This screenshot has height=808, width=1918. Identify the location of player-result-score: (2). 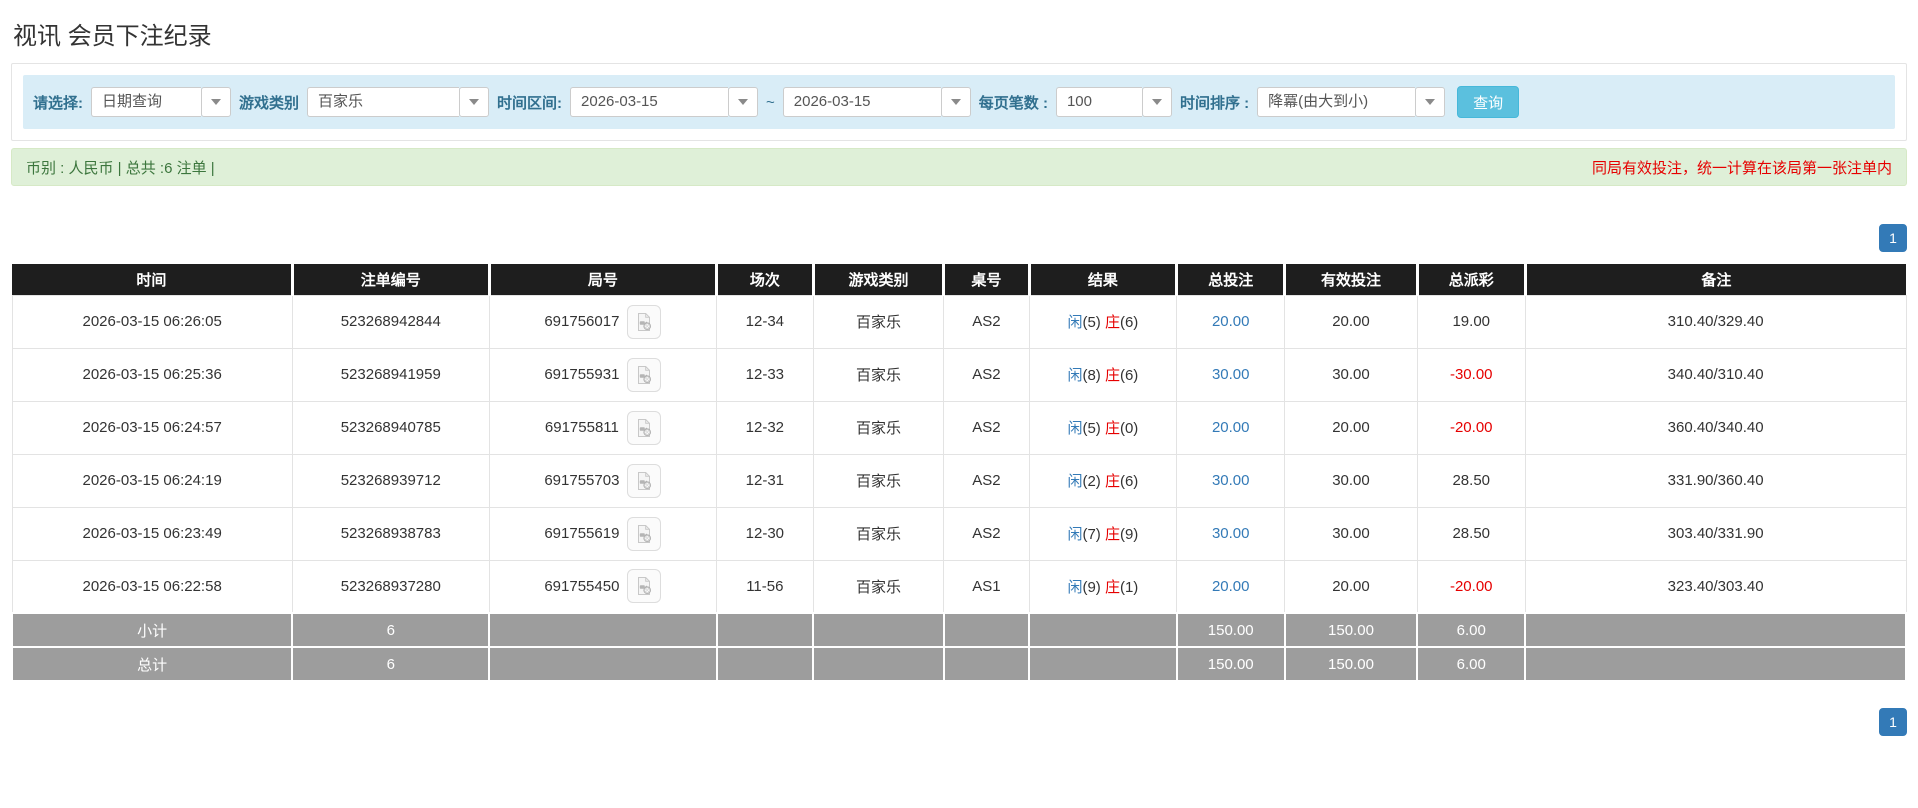
(1093, 481).